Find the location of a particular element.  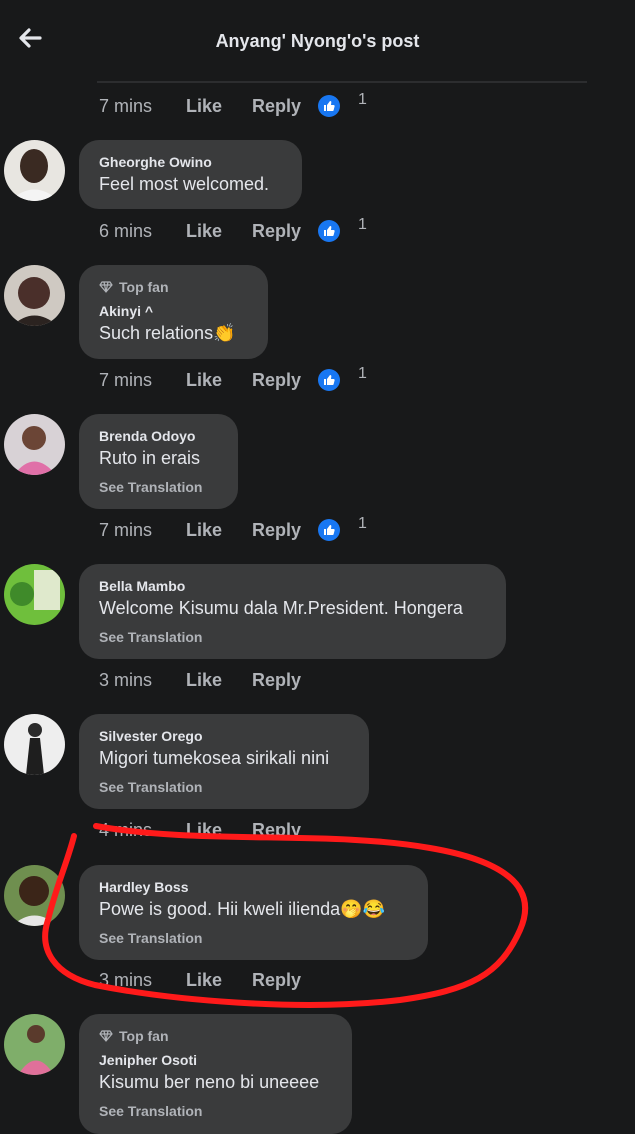

page-title: Anyang' Nyong'o's post is located at coordinates (317, 41).